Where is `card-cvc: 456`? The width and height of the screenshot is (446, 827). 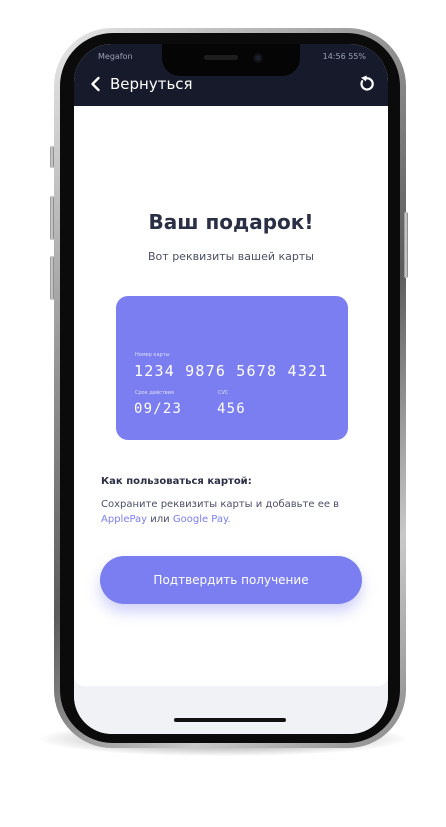
card-cvc: 456 is located at coordinates (231, 409).